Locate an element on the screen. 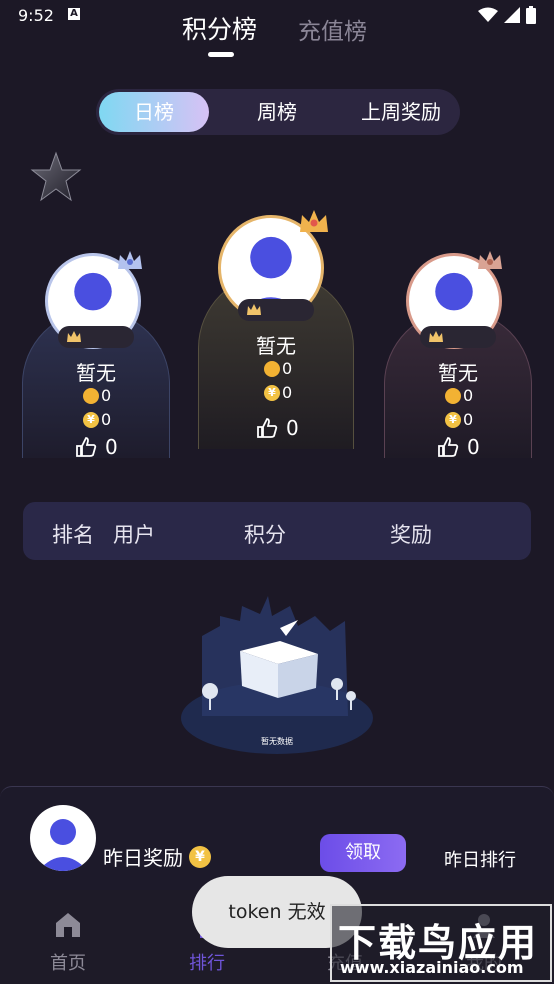 Image resolution: width=554 pixels, height=984 pixels. col-score: 积分 is located at coordinates (265, 535).